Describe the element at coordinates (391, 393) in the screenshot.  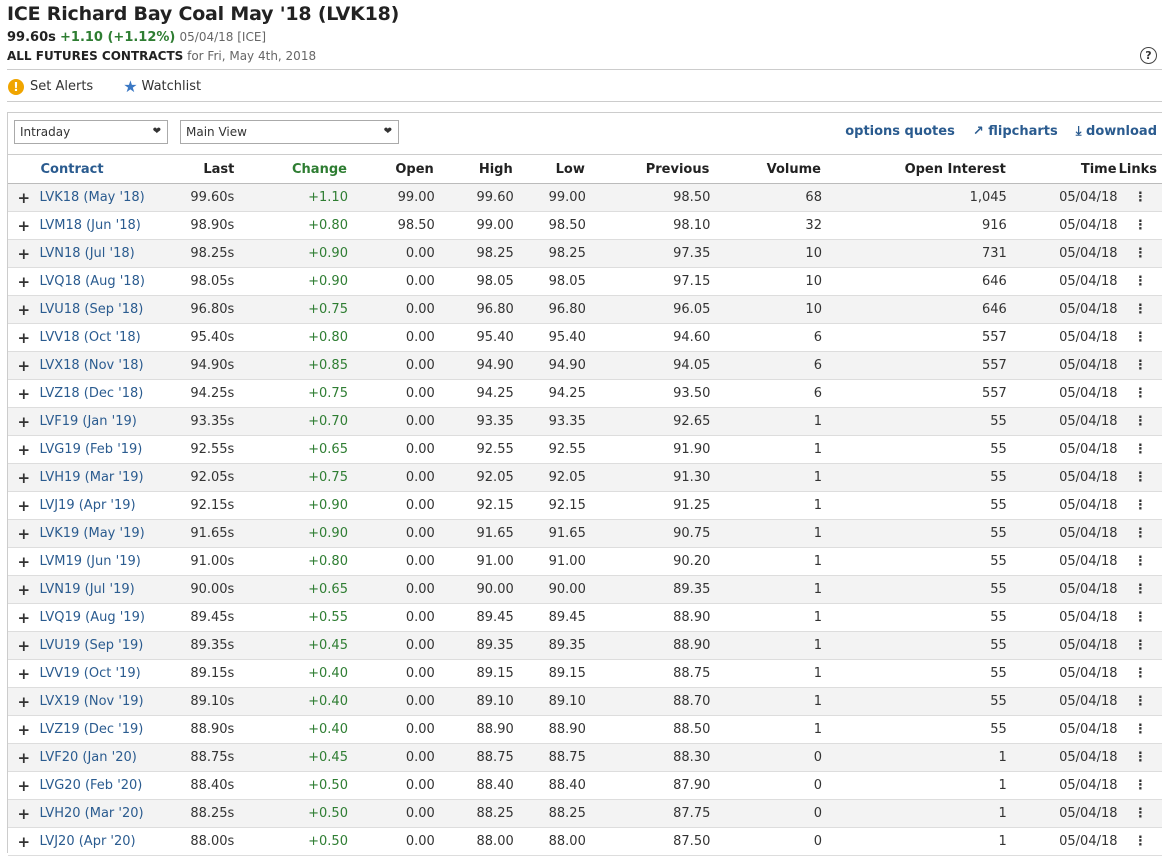
I see `open-cell: 0.00` at that location.